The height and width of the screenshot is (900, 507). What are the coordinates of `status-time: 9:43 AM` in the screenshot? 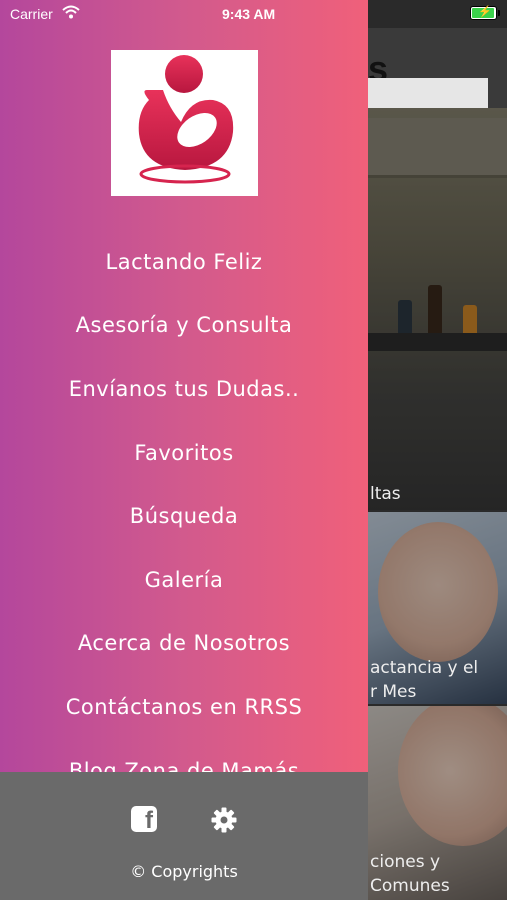 It's located at (249, 14).